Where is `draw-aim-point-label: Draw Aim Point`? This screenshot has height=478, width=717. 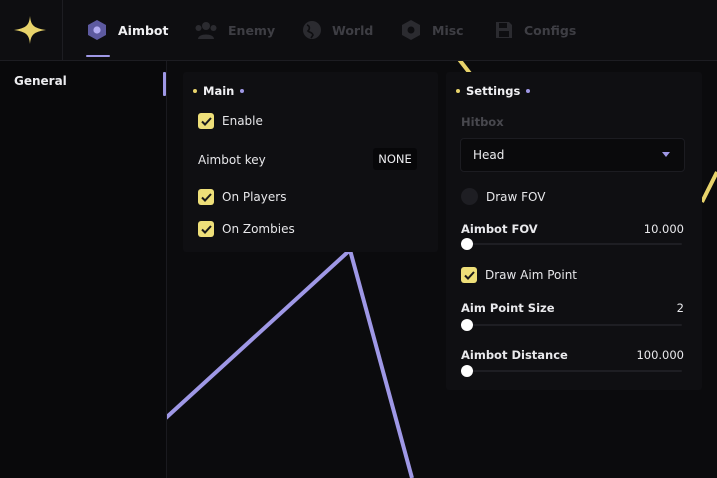
draw-aim-point-label: Draw Aim Point is located at coordinates (531, 275).